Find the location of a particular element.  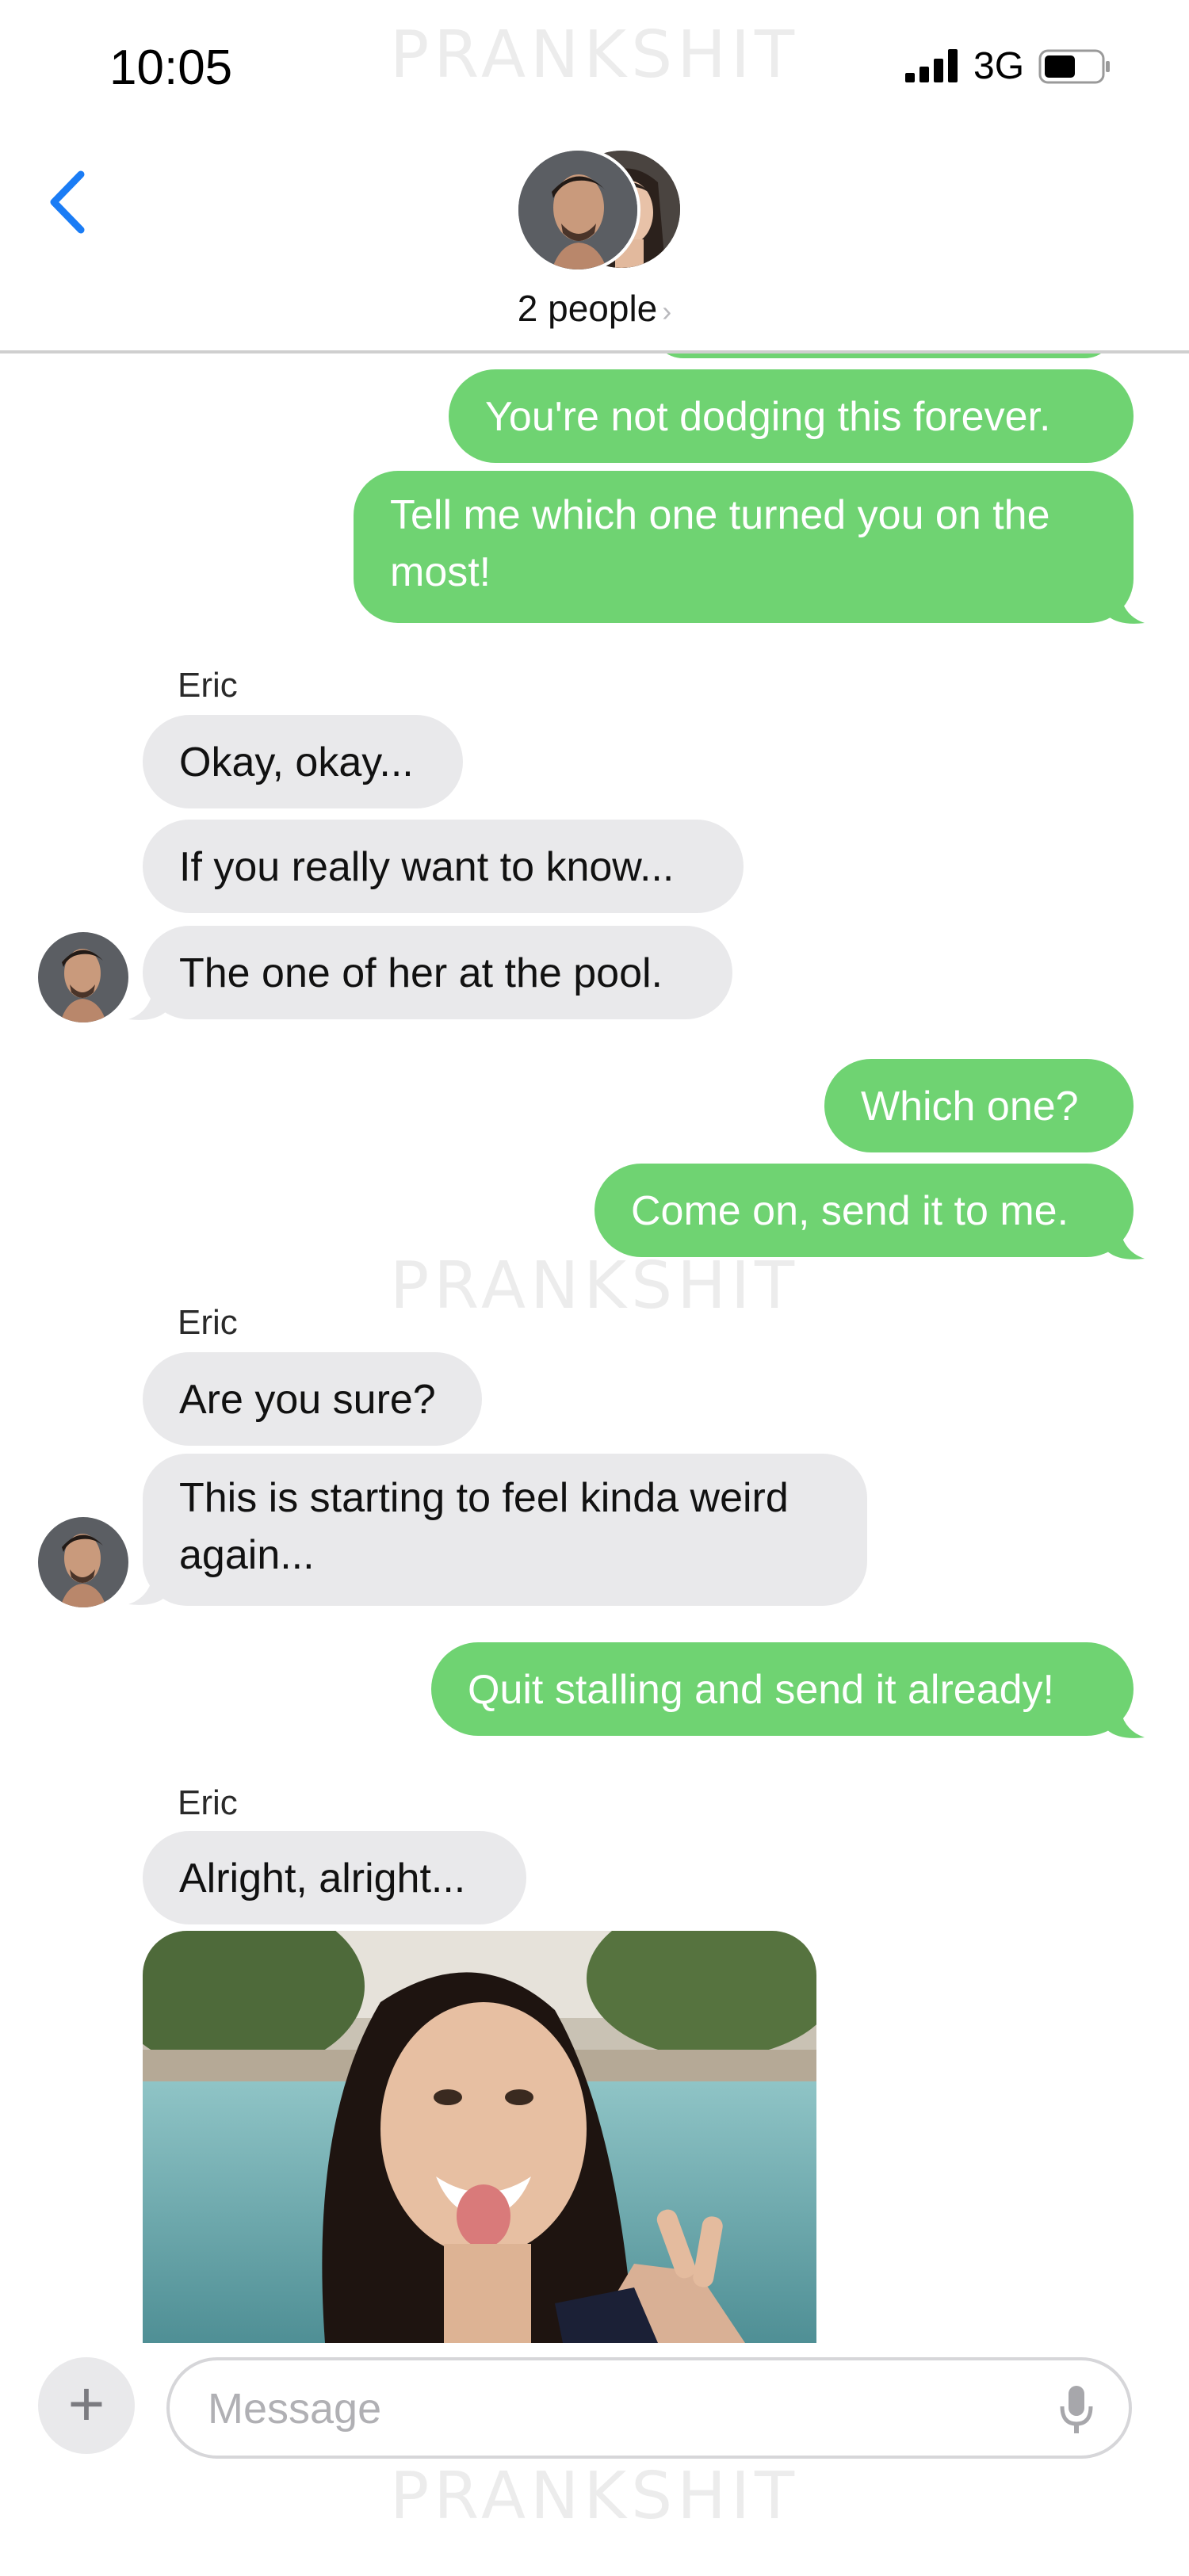

photo-message is located at coordinates (479, 2137).